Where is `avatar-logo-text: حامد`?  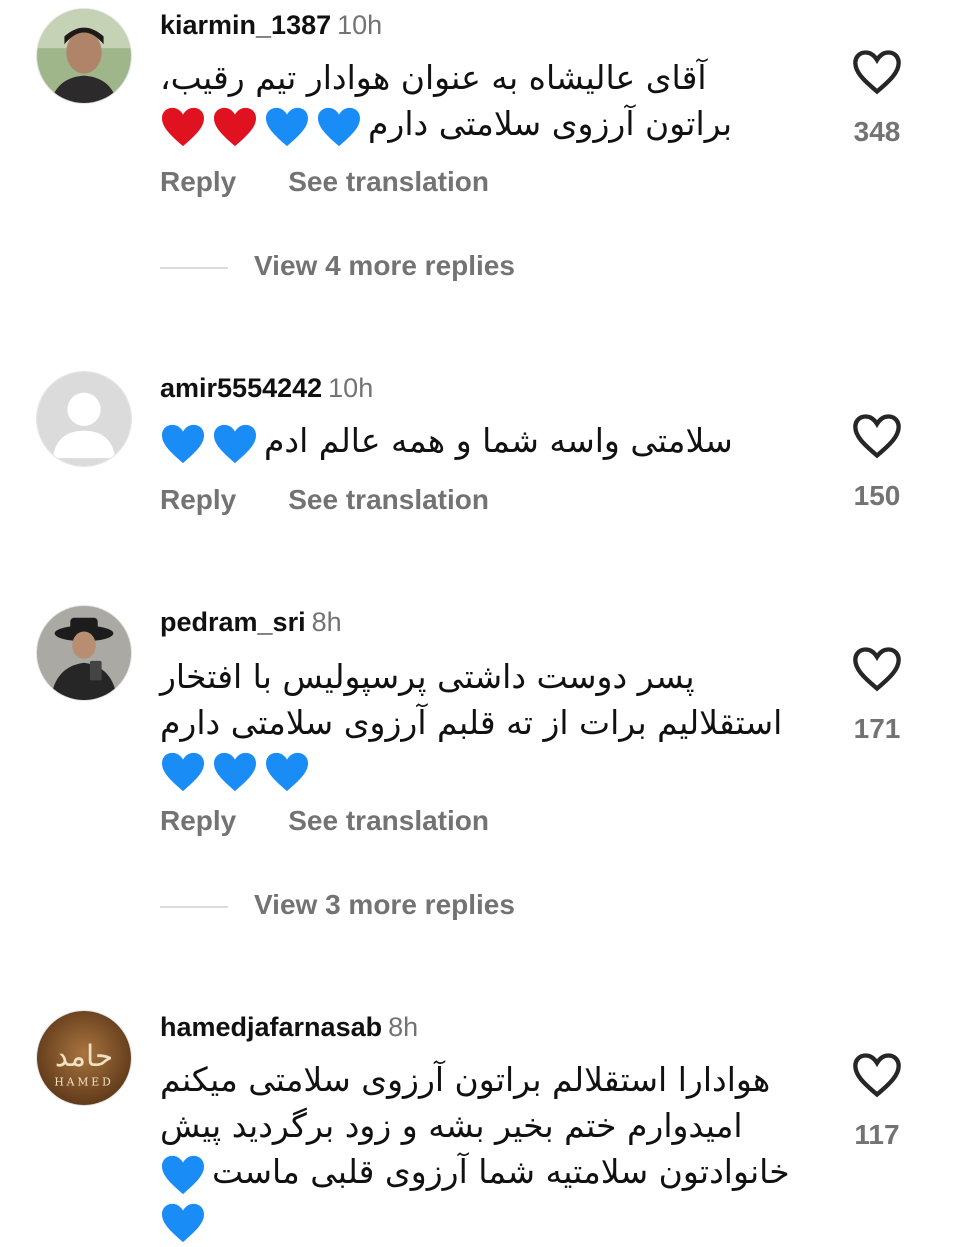
avatar-logo-text: حامد is located at coordinates (84, 1056).